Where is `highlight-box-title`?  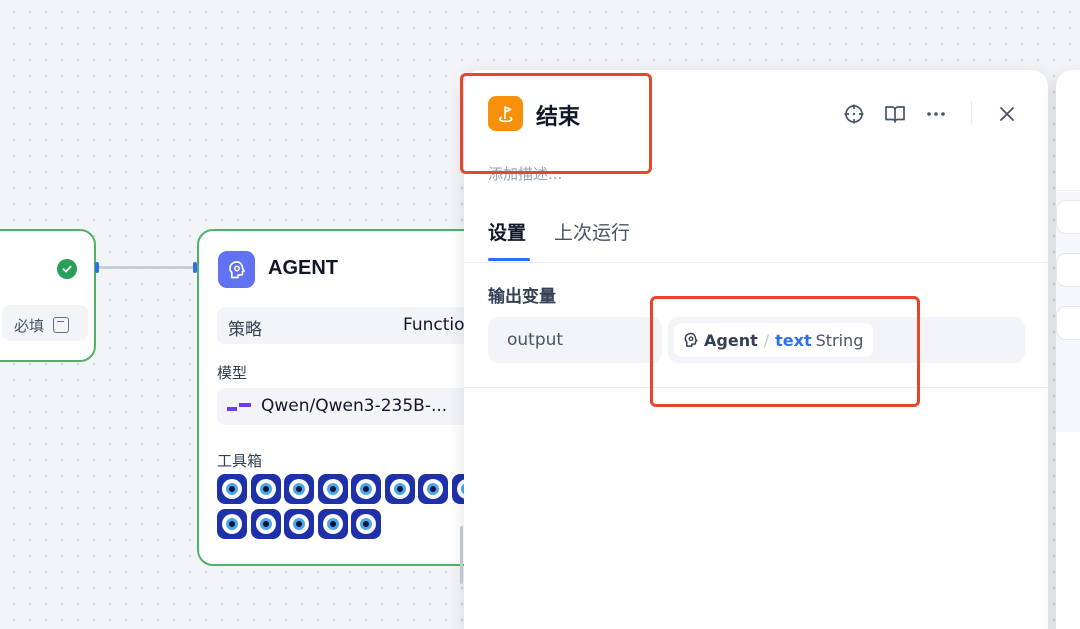
highlight-box-title is located at coordinates (556, 123).